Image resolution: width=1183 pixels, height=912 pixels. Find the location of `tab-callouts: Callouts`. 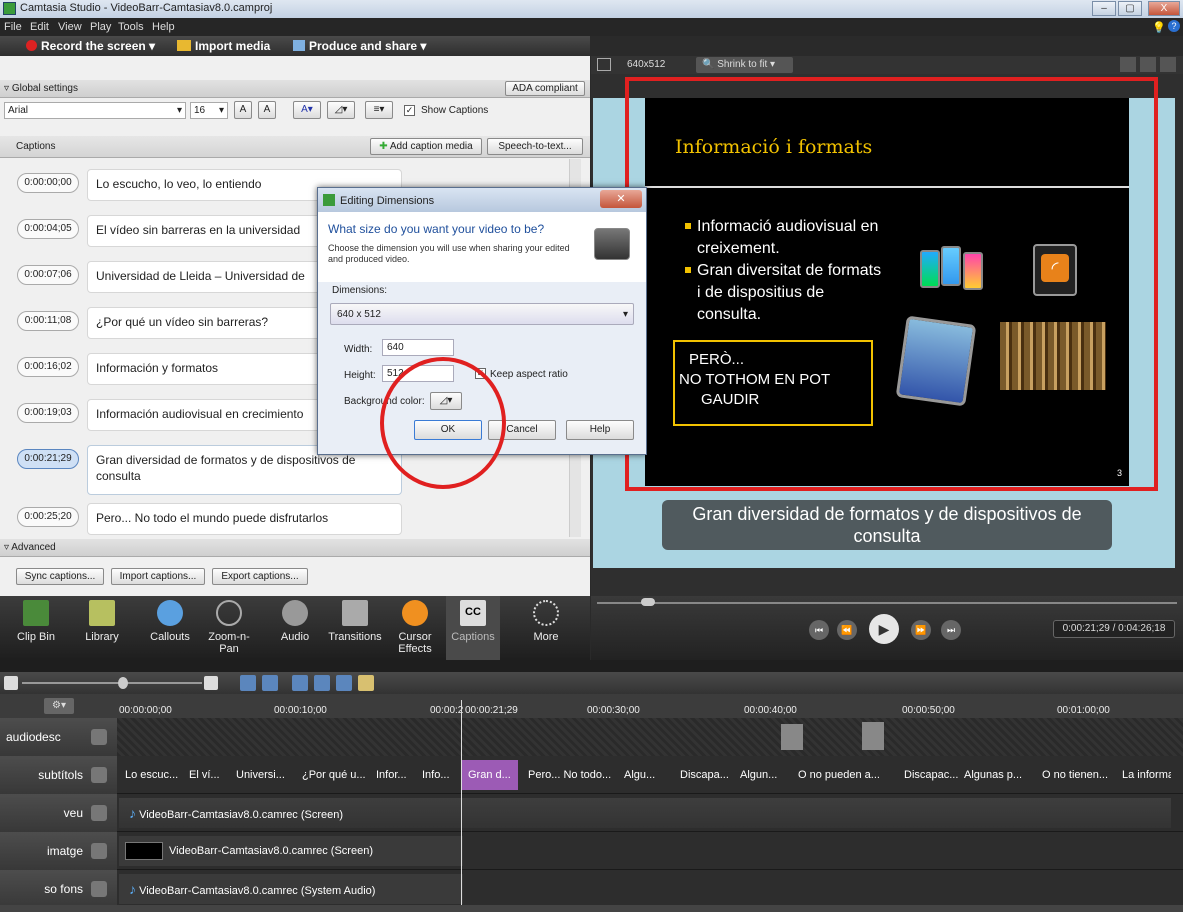

tab-callouts: Callouts is located at coordinates (170, 628).